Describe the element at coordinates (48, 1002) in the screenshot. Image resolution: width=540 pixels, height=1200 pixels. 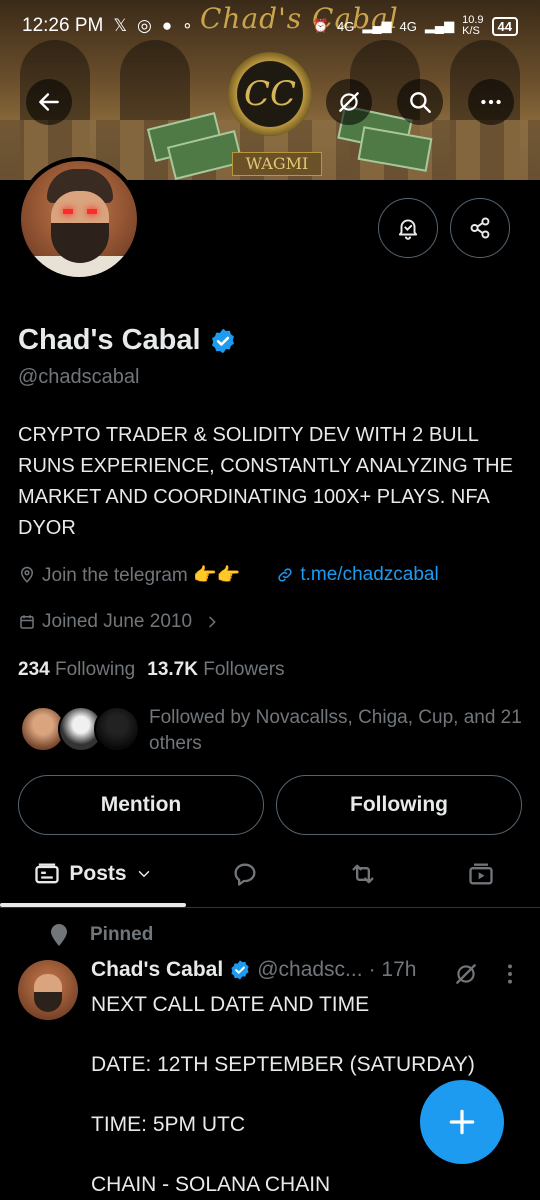
I see `avatar-beard` at that location.